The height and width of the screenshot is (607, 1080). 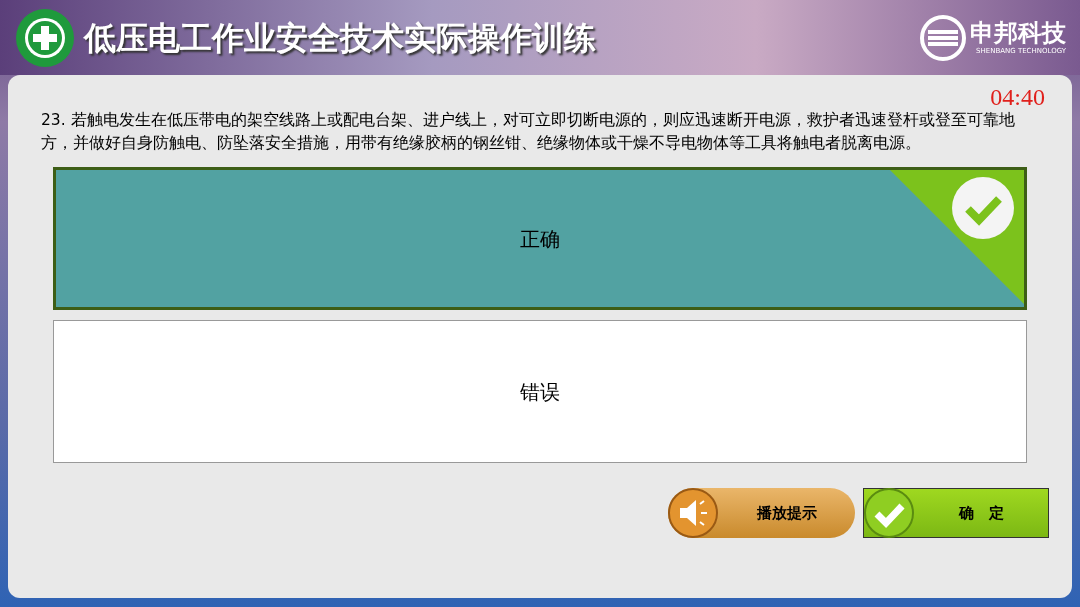 I want to click on safety-cross-logo-icon, so click(x=45, y=37).